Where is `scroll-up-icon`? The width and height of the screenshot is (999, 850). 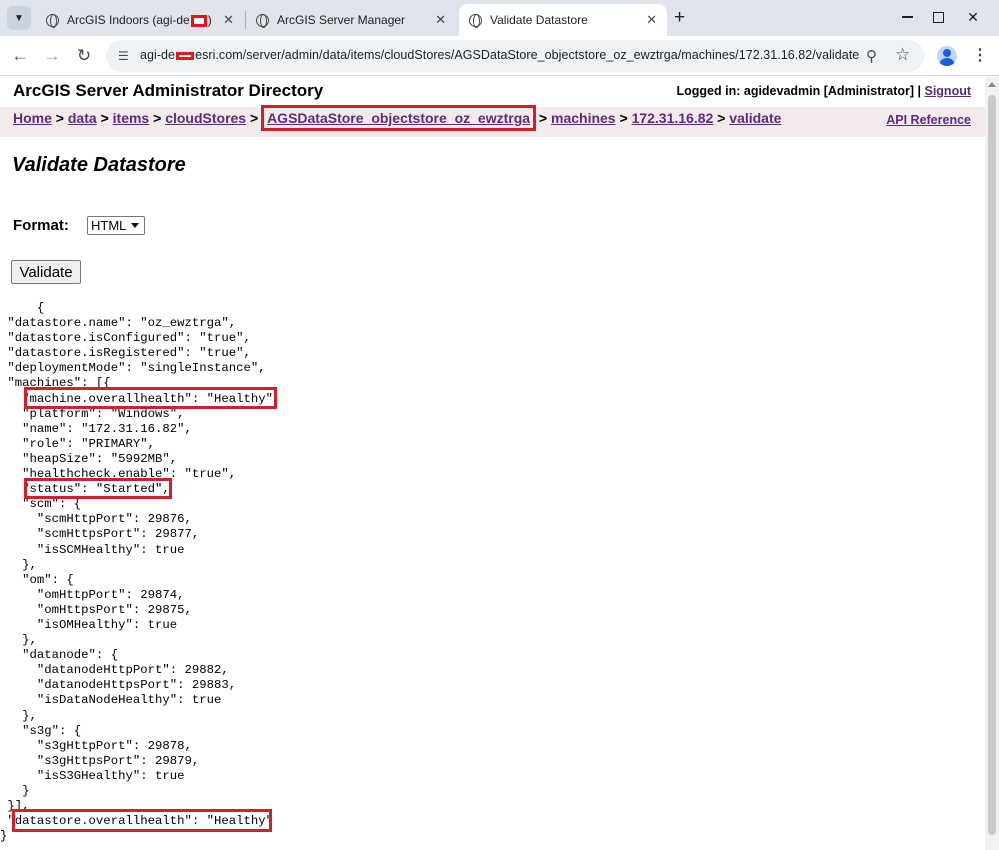 scroll-up-icon is located at coordinates (992, 84).